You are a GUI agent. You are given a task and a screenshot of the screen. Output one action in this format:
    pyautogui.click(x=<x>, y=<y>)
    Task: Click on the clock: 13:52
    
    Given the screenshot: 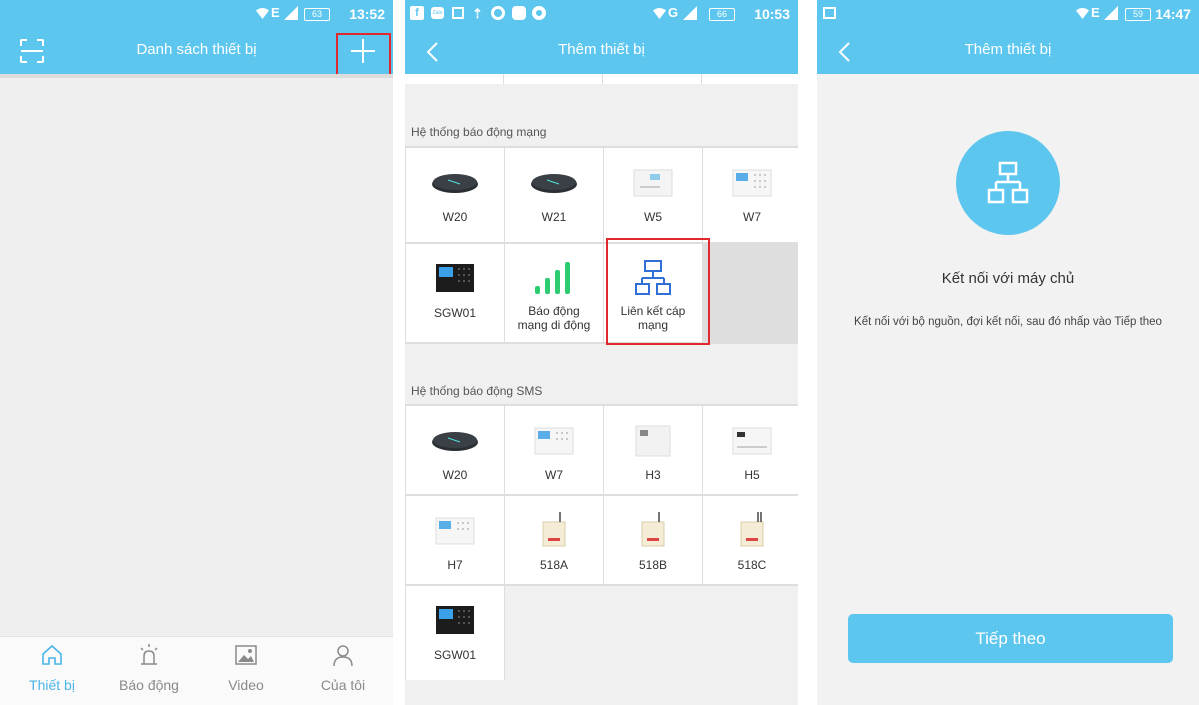 What is the action you would take?
    pyautogui.click(x=367, y=14)
    